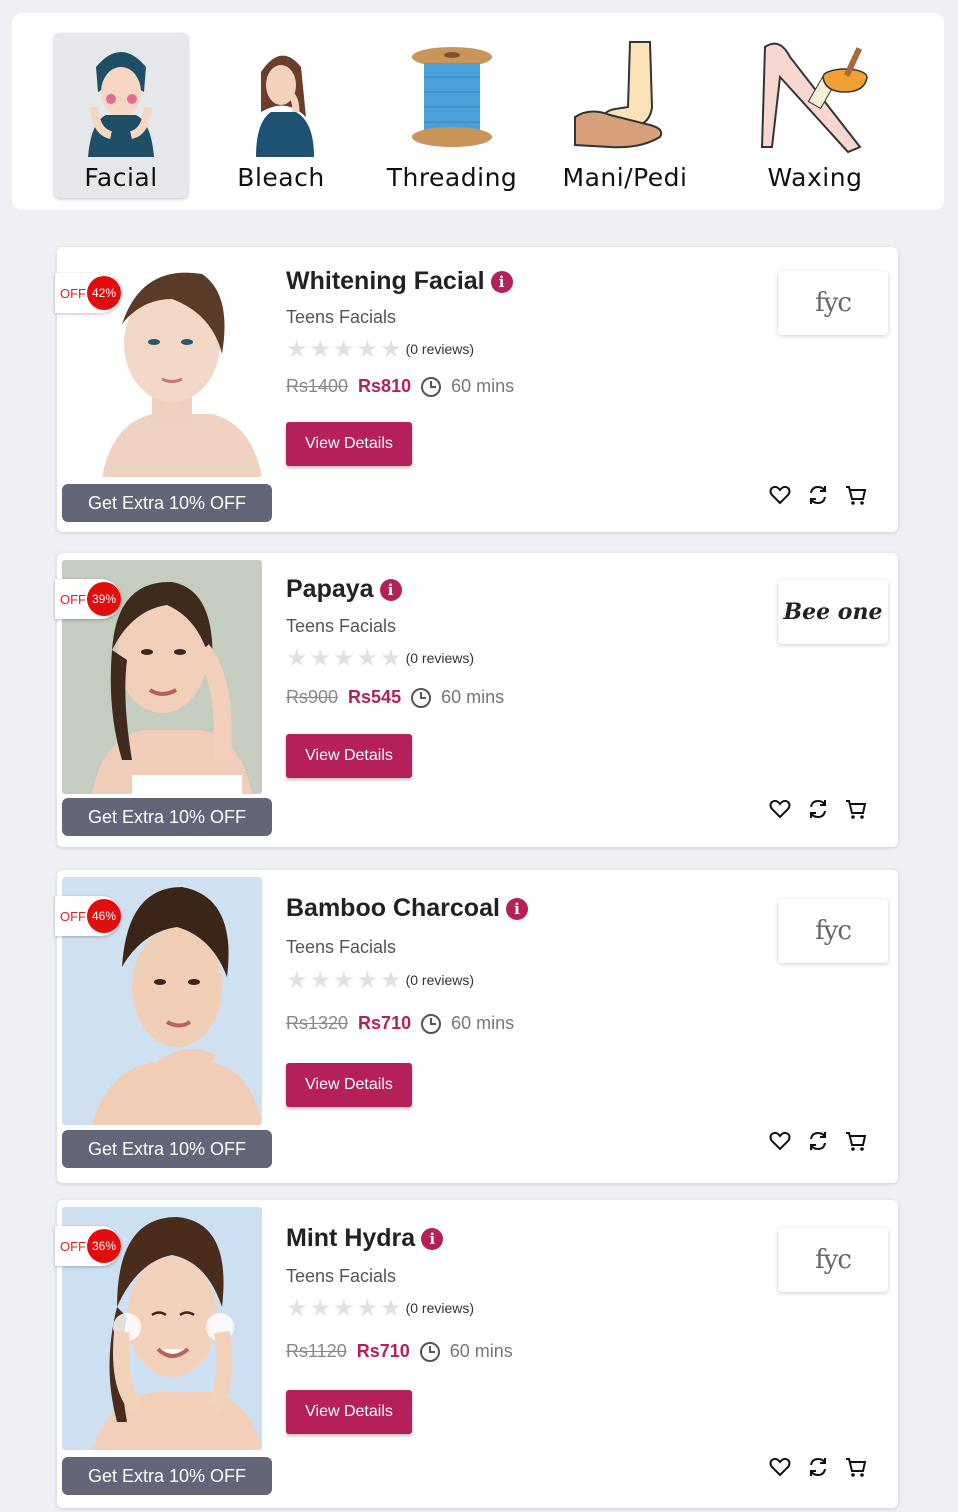 The width and height of the screenshot is (958, 1512). Describe the element at coordinates (104, 916) in the screenshot. I see `discount-percent: 46%` at that location.